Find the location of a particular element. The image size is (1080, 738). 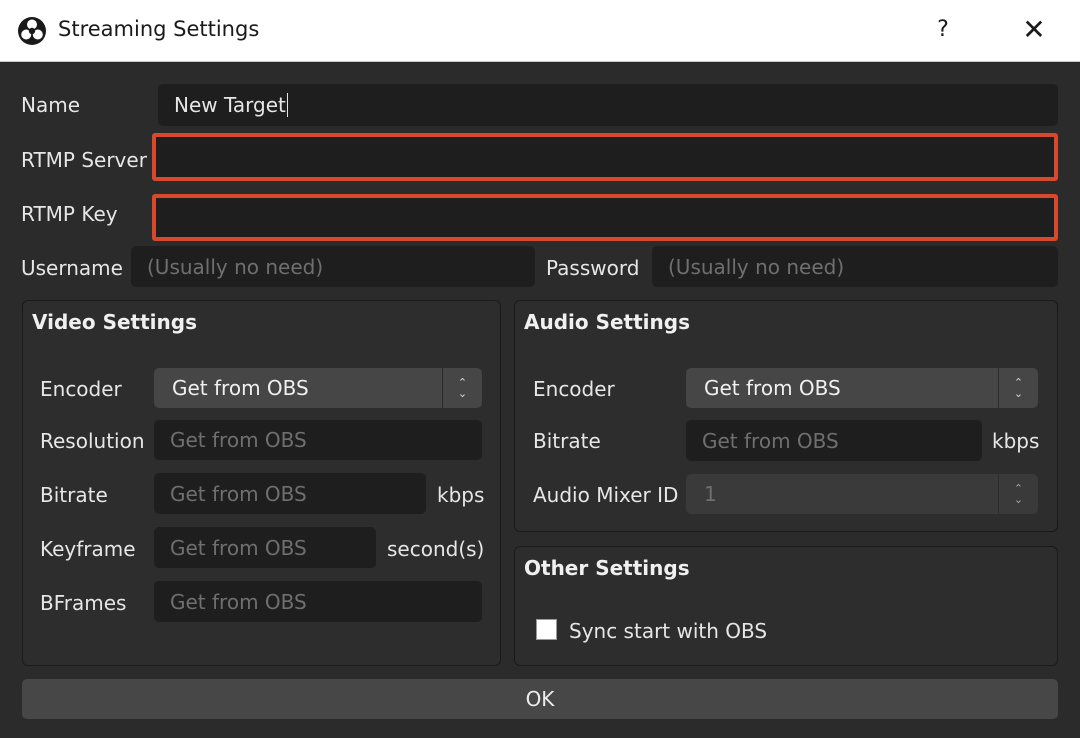

text-caret is located at coordinates (287, 105).